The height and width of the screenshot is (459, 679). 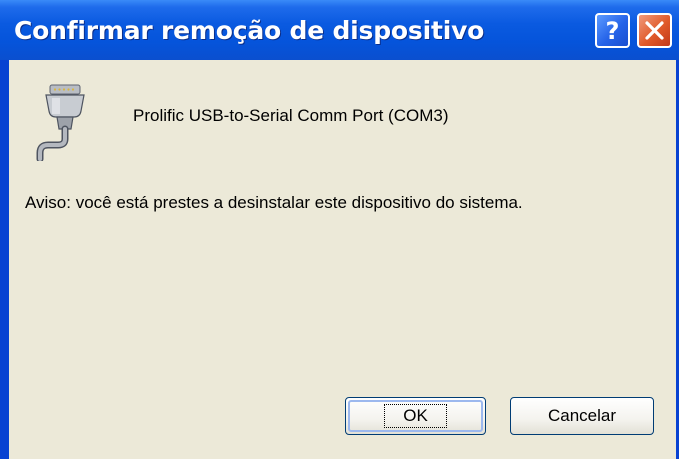 I want to click on help-button: ?, so click(x=612, y=30).